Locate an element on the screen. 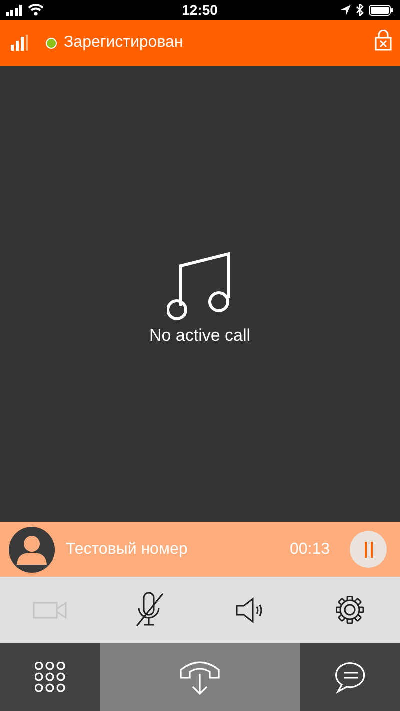  pause-icon is located at coordinates (369, 550).